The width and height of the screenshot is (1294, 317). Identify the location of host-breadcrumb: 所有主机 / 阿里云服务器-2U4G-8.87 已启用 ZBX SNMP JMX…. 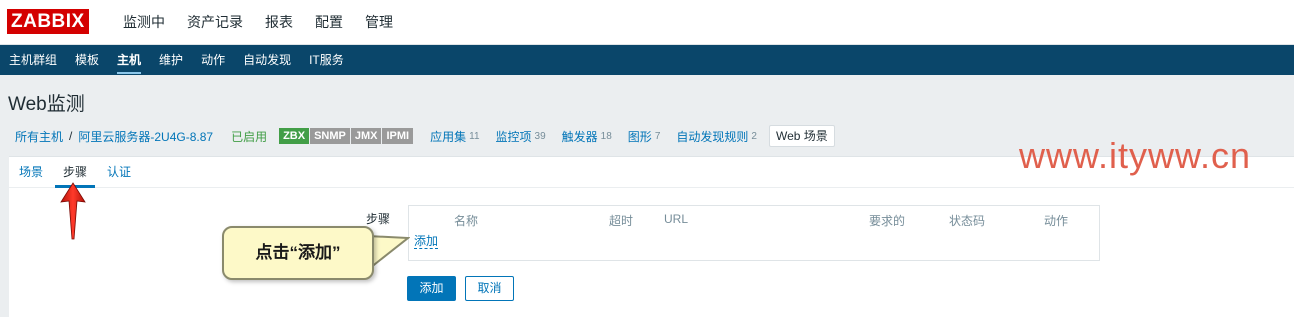
(425, 136).